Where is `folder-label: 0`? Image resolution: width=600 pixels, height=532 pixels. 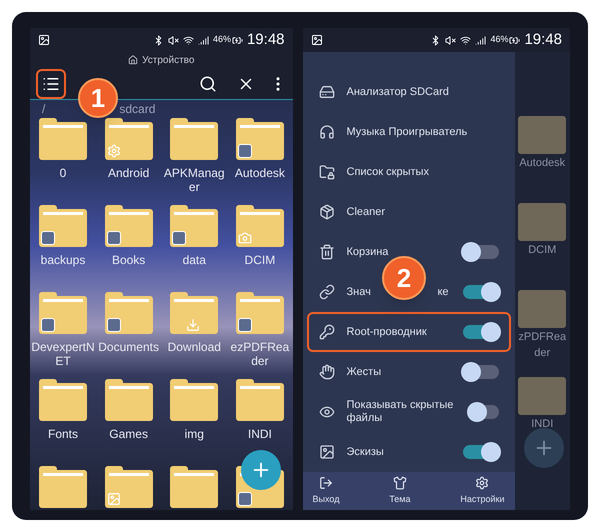 folder-label: 0 is located at coordinates (63, 173).